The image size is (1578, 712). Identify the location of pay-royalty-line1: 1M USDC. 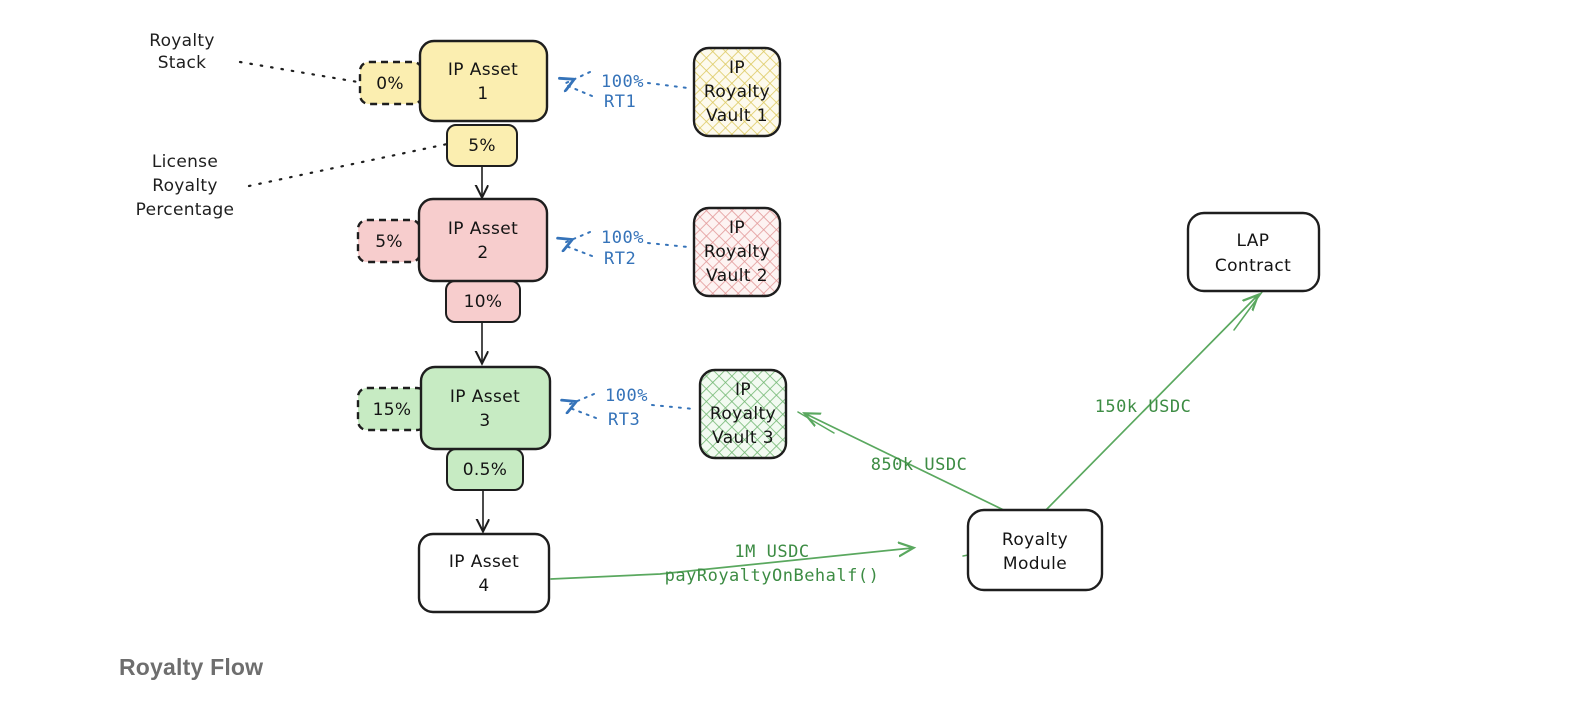
(771, 552).